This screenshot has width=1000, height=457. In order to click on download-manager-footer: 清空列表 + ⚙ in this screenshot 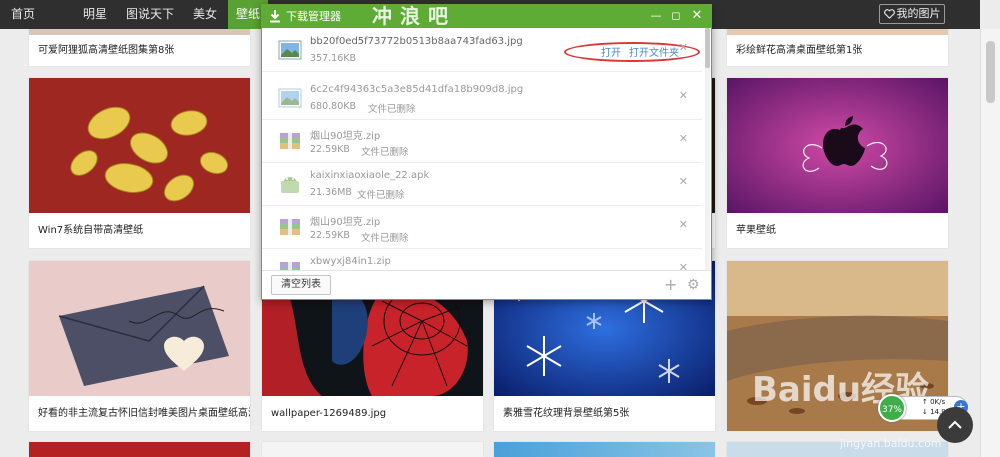, I will do `click(486, 284)`.